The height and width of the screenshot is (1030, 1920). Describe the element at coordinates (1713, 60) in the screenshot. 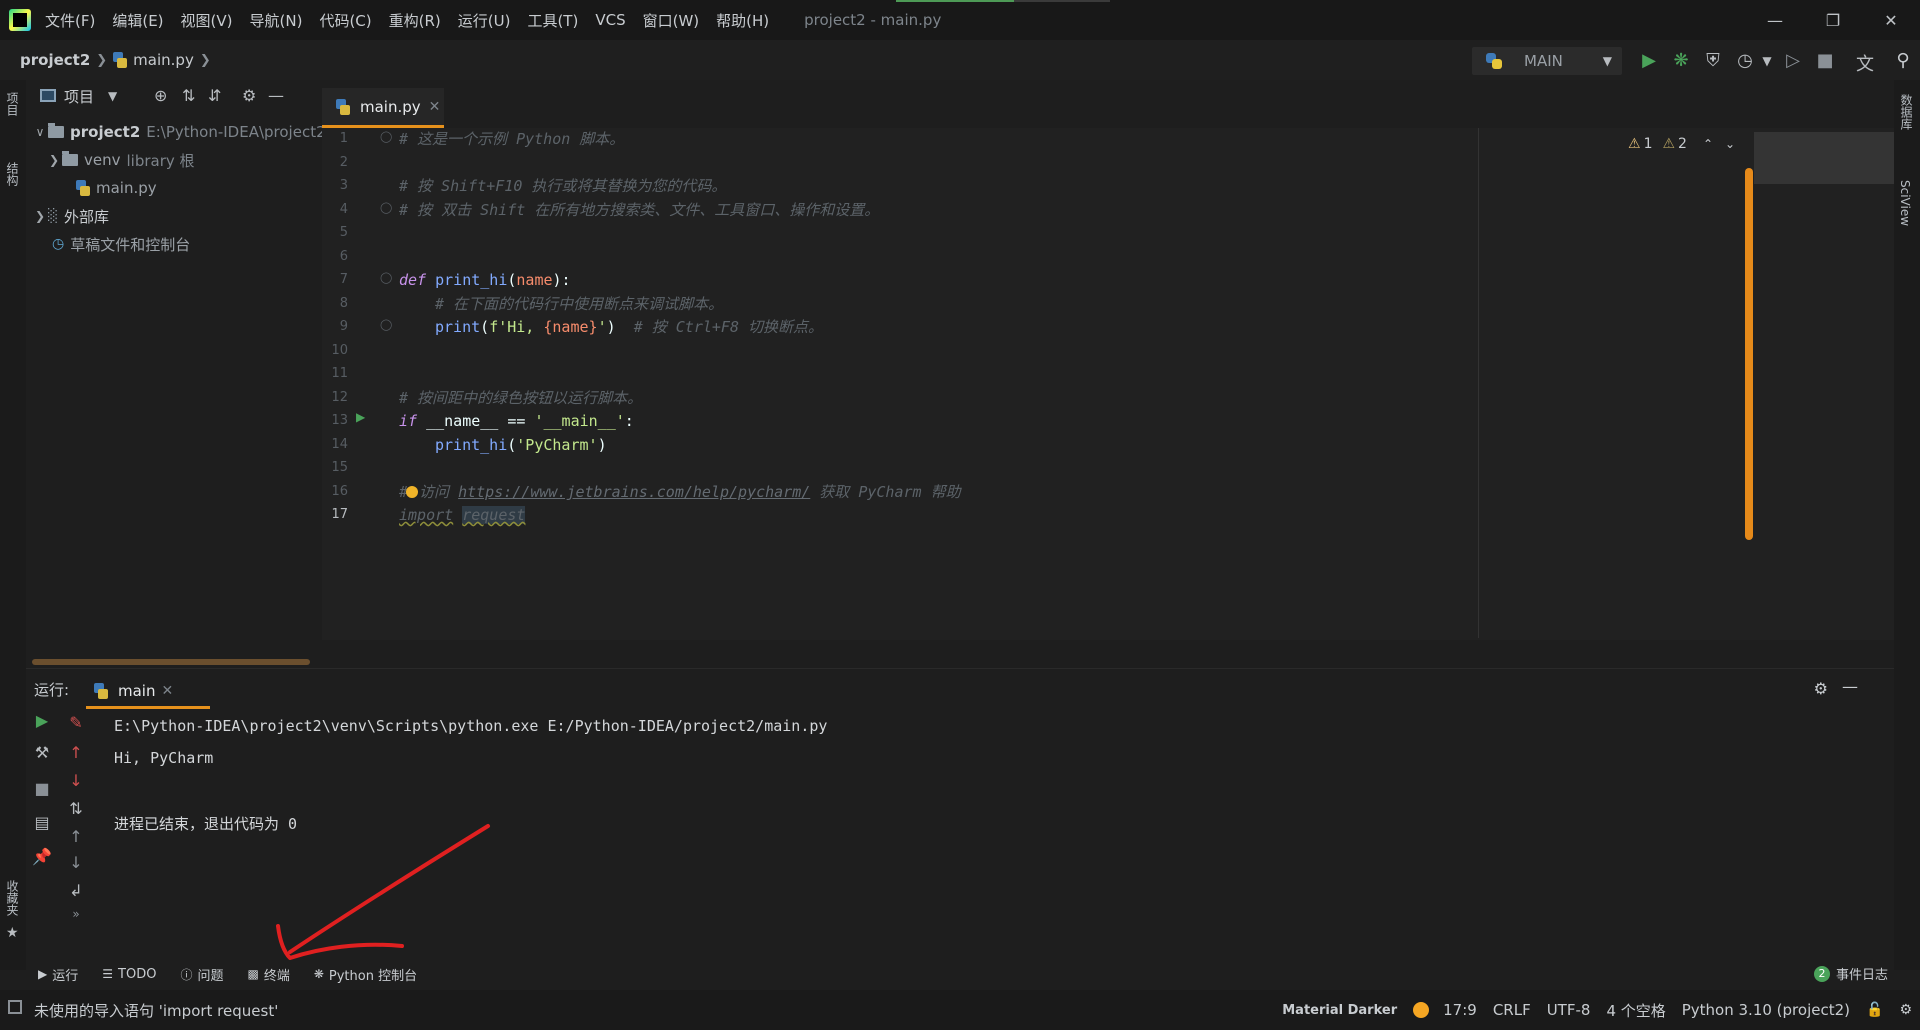

I see `coverage-icon: ⛨` at that location.